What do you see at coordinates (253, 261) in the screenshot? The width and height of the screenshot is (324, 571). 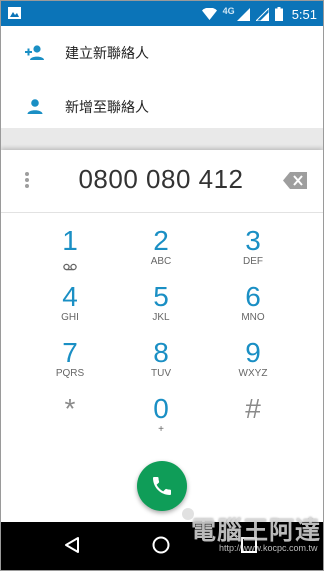 I see `key-letters: DEF` at bounding box center [253, 261].